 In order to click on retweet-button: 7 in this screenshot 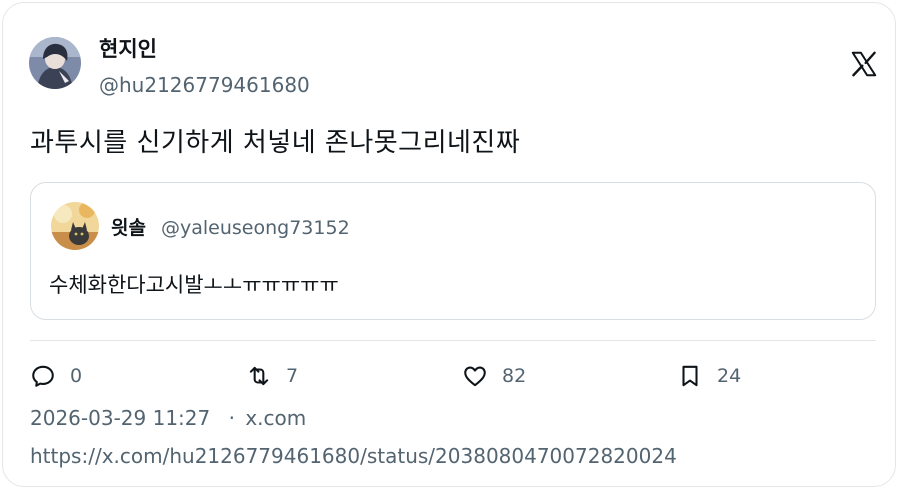, I will do `click(272, 376)`.